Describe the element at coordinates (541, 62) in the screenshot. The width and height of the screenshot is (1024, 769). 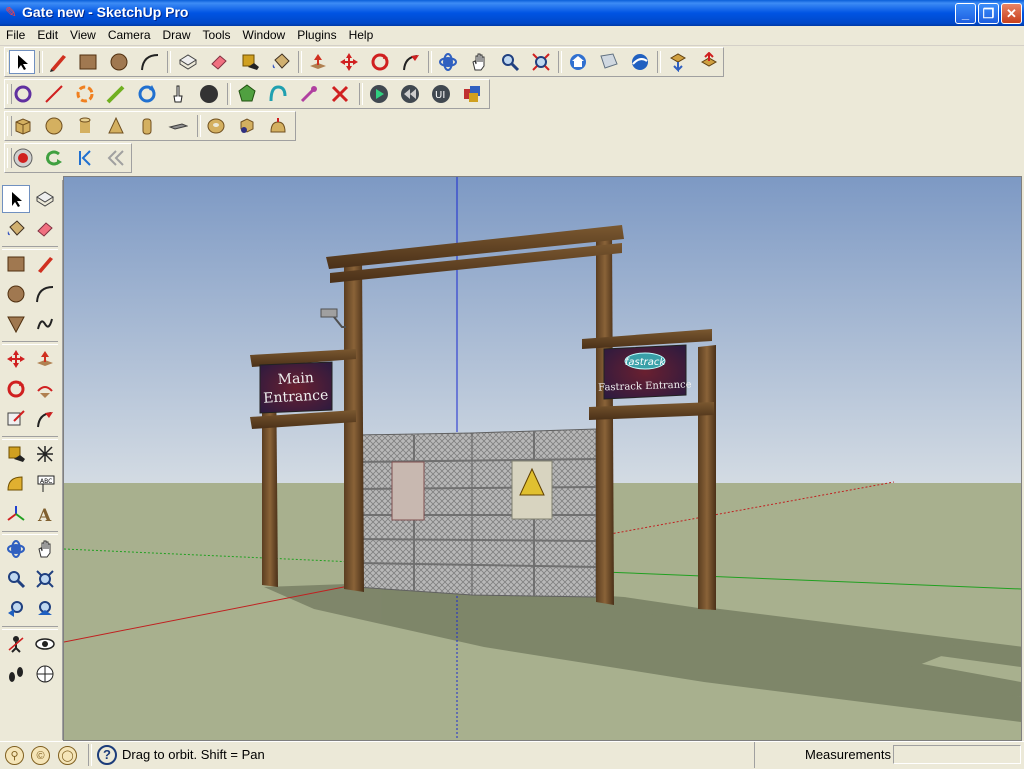
I see `zoom-extents-button` at that location.